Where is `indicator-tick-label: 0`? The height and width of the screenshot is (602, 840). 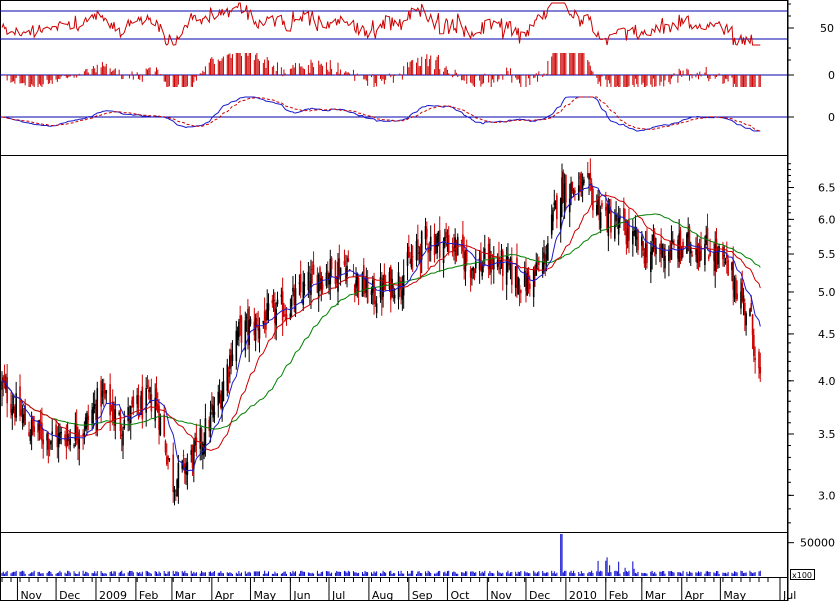 indicator-tick-label: 0 is located at coordinates (831, 117).